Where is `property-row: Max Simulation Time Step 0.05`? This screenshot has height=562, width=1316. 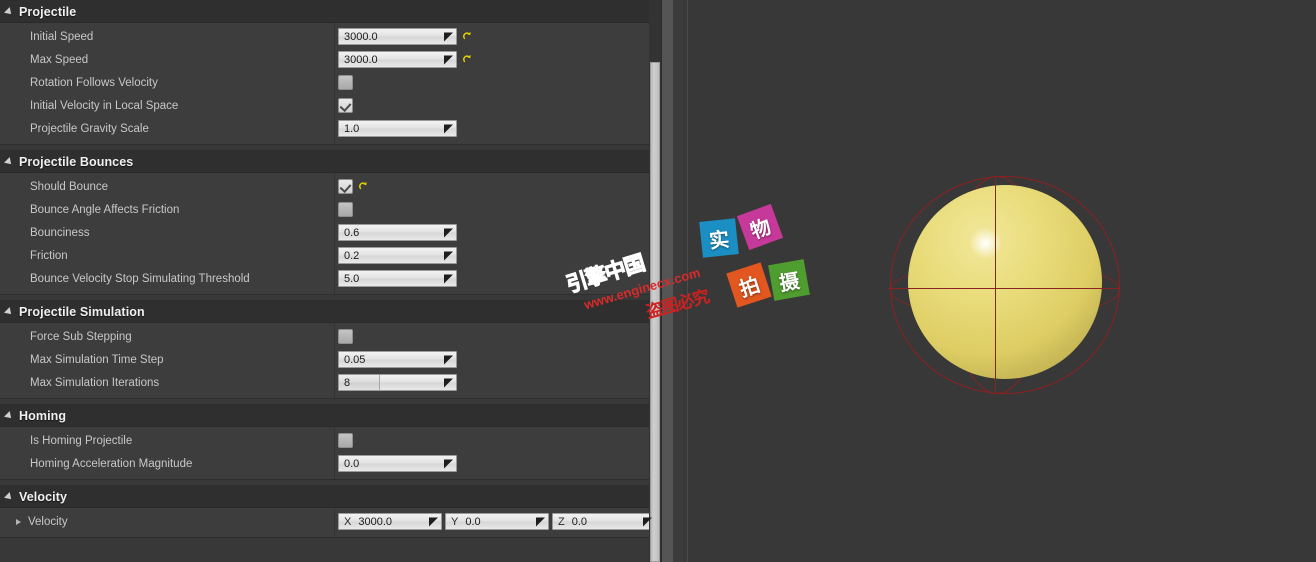
property-row: Max Simulation Time Step 0.05 is located at coordinates (330, 359).